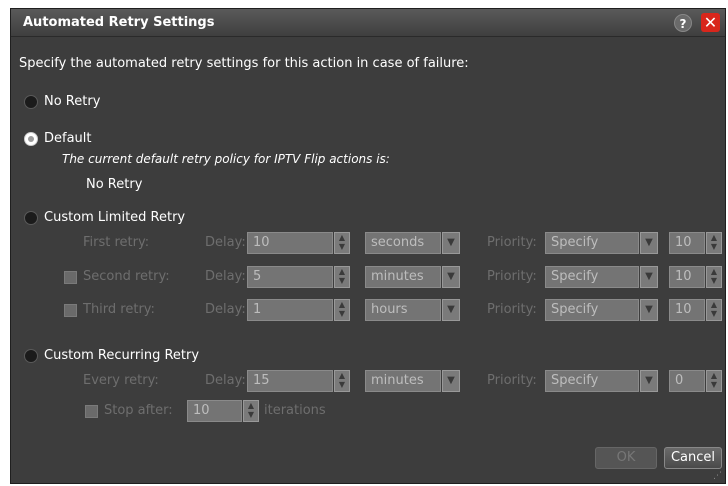  I want to click on custom-recurring-retry-label: Custom Recurring Retry, so click(121, 355).